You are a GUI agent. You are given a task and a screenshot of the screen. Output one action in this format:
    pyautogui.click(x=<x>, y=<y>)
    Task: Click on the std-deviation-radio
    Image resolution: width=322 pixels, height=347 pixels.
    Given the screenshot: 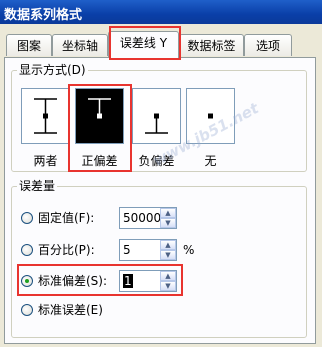 What is the action you would take?
    pyautogui.click(x=27, y=281)
    